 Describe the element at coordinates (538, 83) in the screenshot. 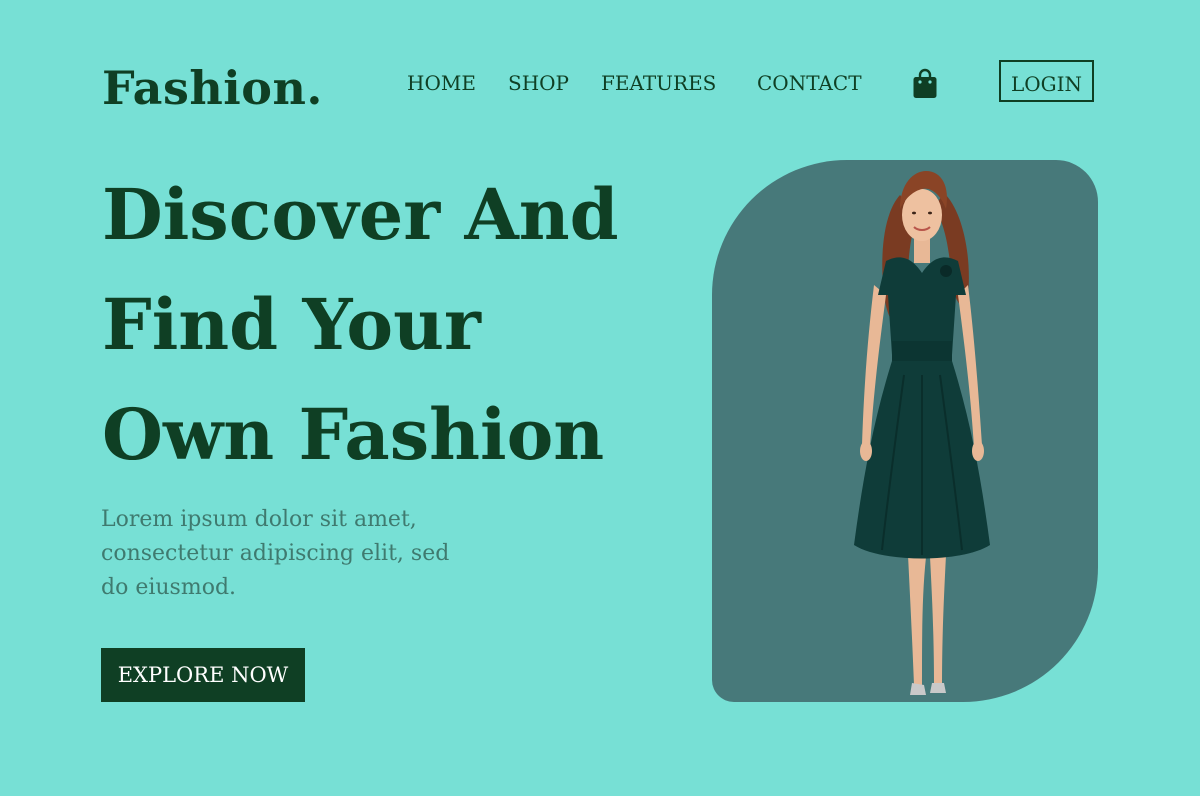

I see `nav-shop-link: SHOP` at that location.